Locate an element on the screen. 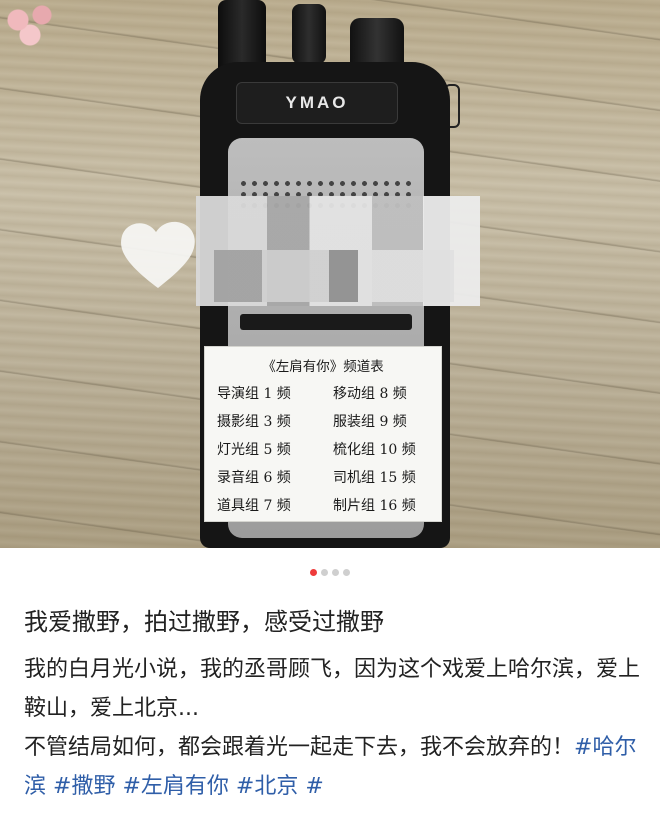 This screenshot has width=660, height=818. channel-entry: 司机组 15 频 is located at coordinates (374, 478).